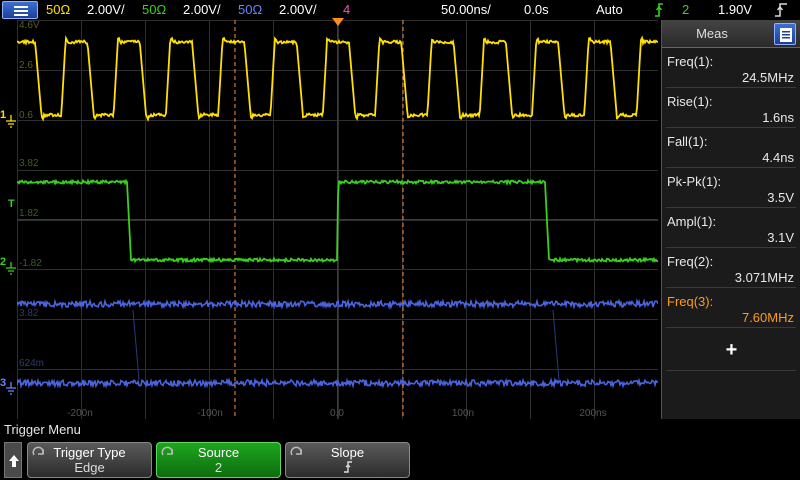 Image resolution: width=800 pixels, height=480 pixels. What do you see at coordinates (338, 22) in the screenshot?
I see `trigger-position-marker` at bounding box center [338, 22].